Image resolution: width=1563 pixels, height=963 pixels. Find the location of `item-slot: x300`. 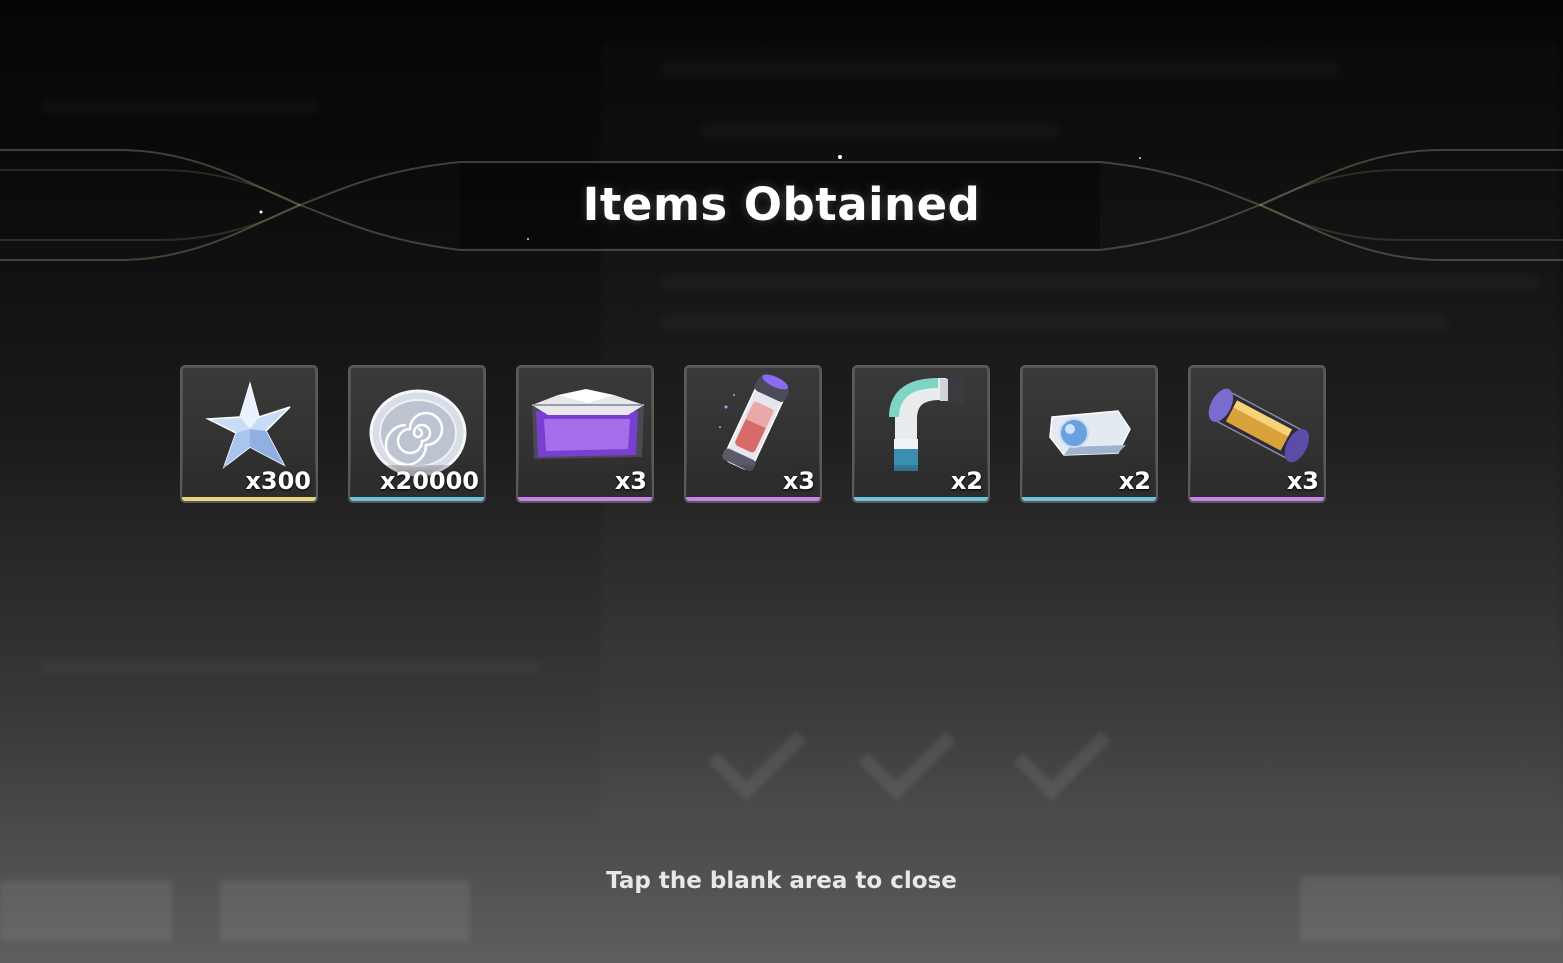

item-slot: x300 is located at coordinates (249, 434).